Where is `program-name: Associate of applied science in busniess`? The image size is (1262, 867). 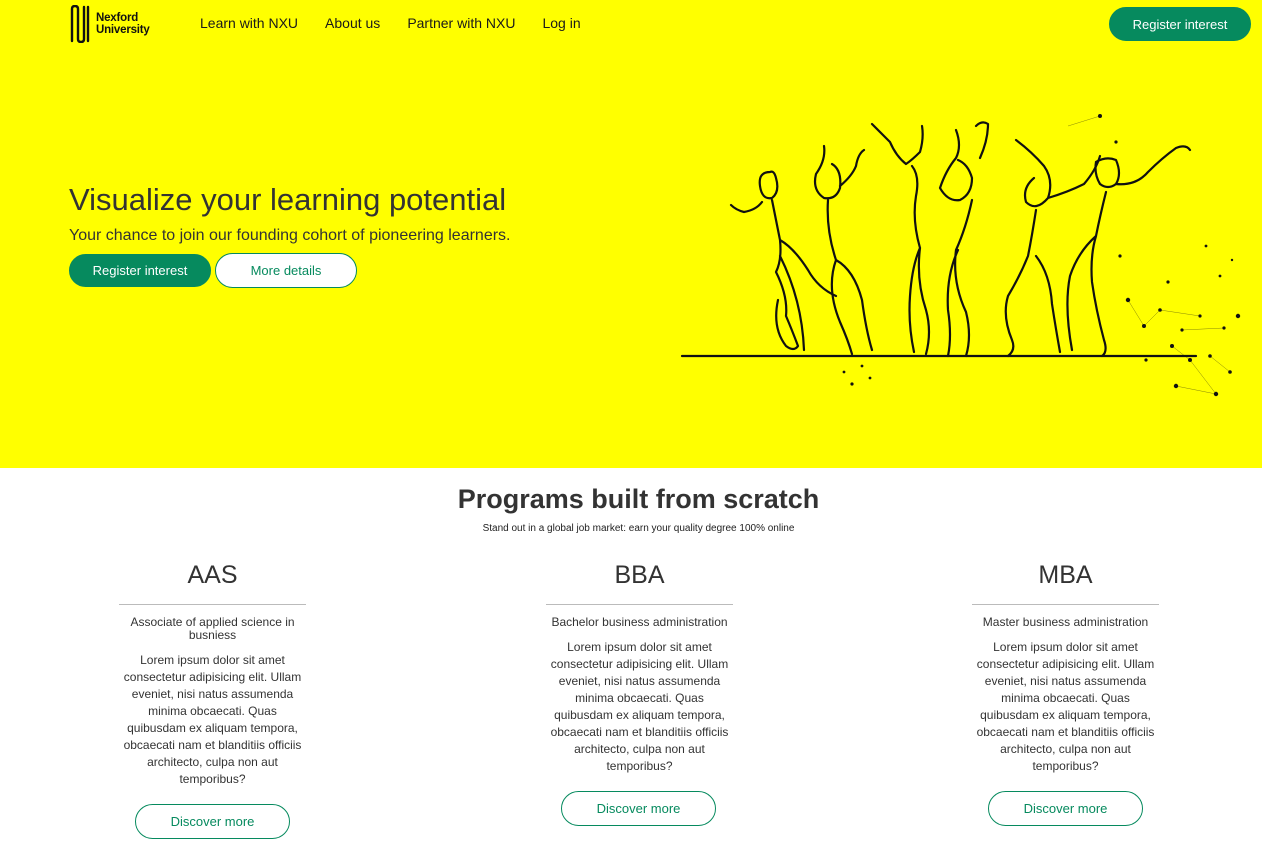 program-name: Associate of applied science in busniess is located at coordinates (212, 628).